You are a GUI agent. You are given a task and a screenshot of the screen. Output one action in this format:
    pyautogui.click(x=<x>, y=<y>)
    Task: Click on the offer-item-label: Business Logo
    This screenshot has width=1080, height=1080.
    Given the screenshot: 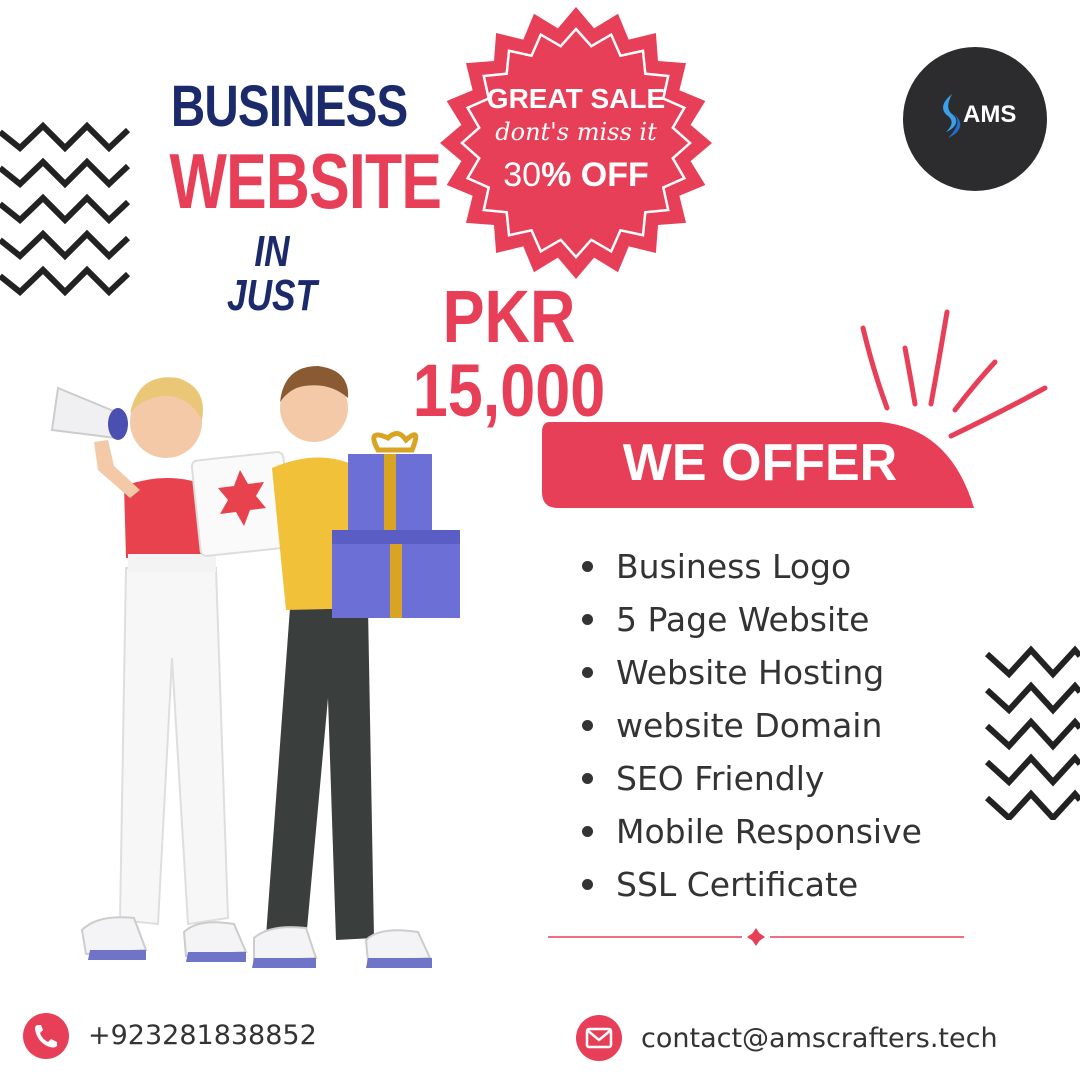 What is the action you would take?
    pyautogui.click(x=734, y=566)
    